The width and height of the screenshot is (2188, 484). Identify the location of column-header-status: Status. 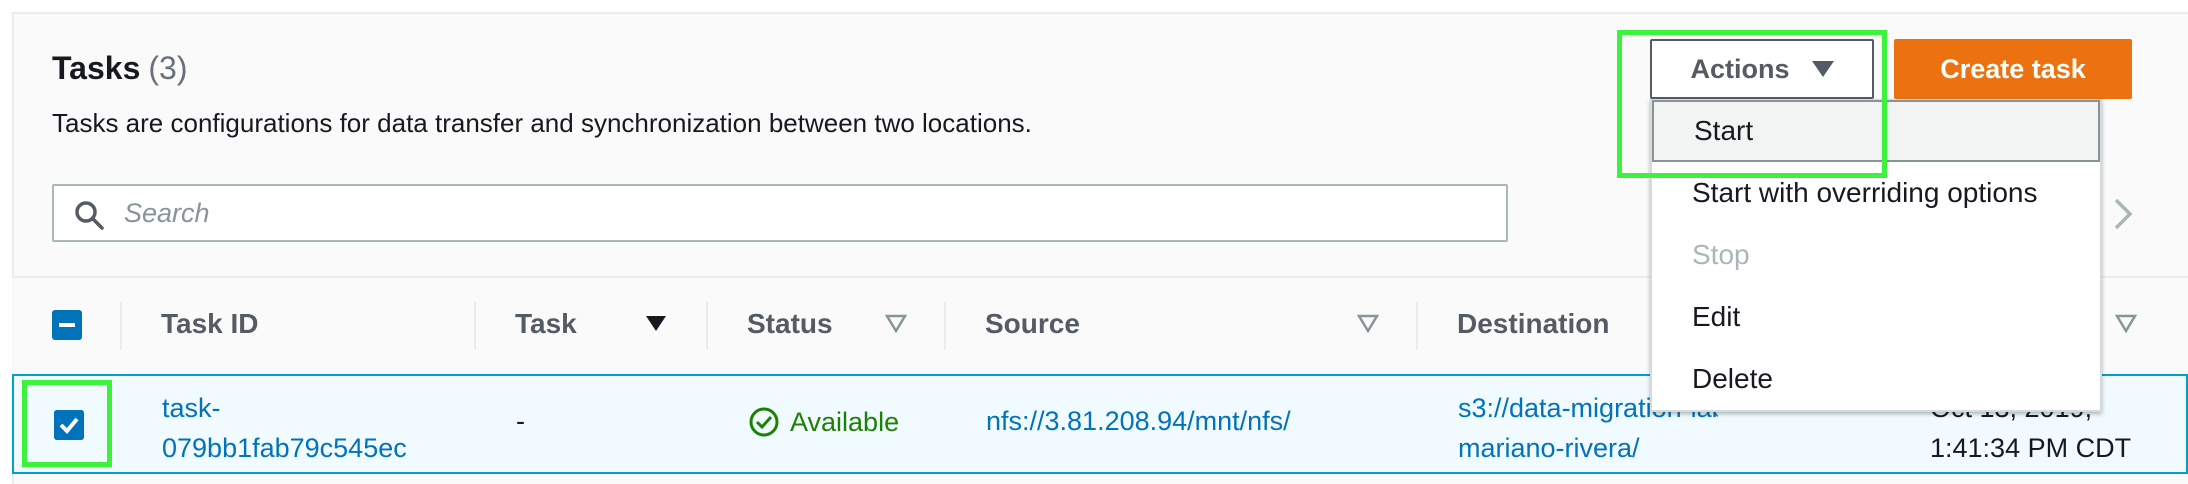
(790, 324).